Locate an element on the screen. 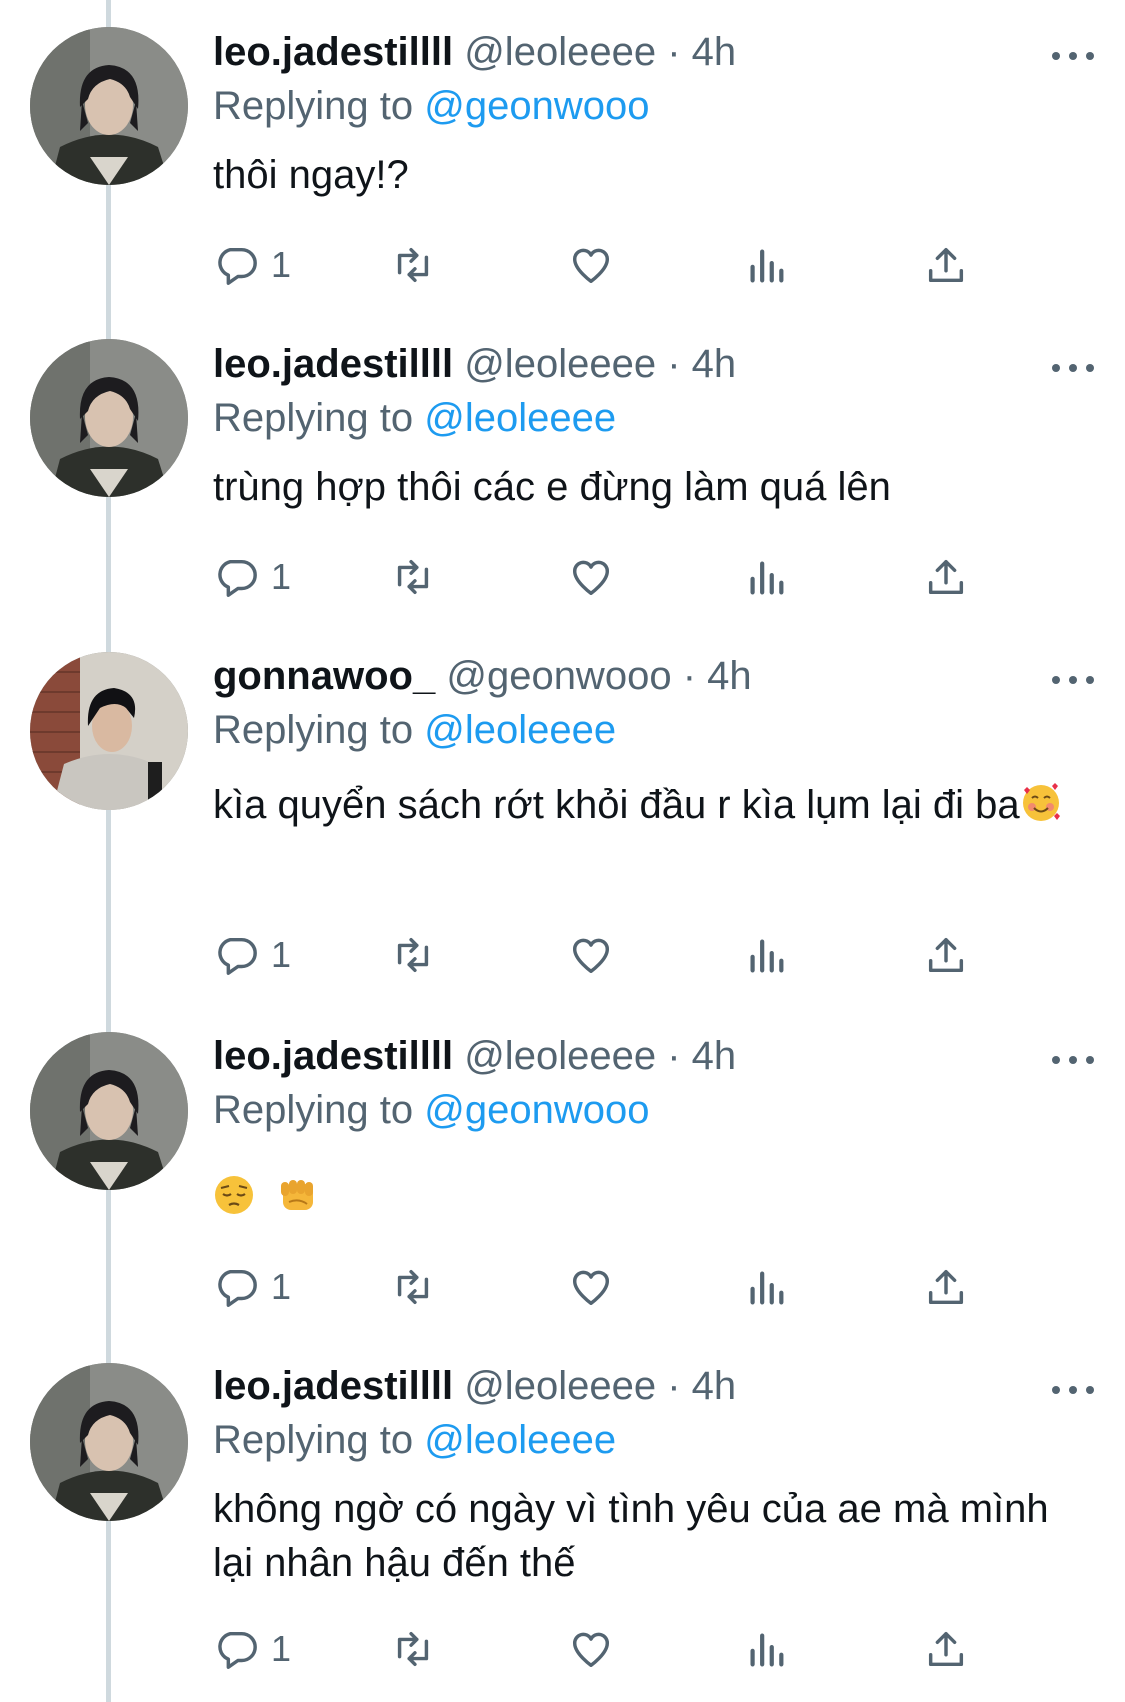 This screenshot has height=1702, width=1125. replying-to: Replying to @geonwooo is located at coordinates (431, 1110).